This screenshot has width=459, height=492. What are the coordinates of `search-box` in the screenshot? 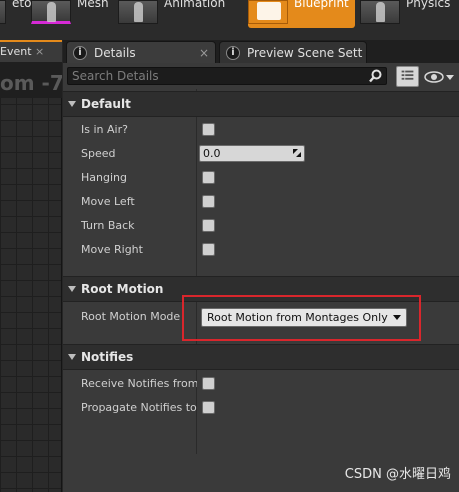 It's located at (227, 76).